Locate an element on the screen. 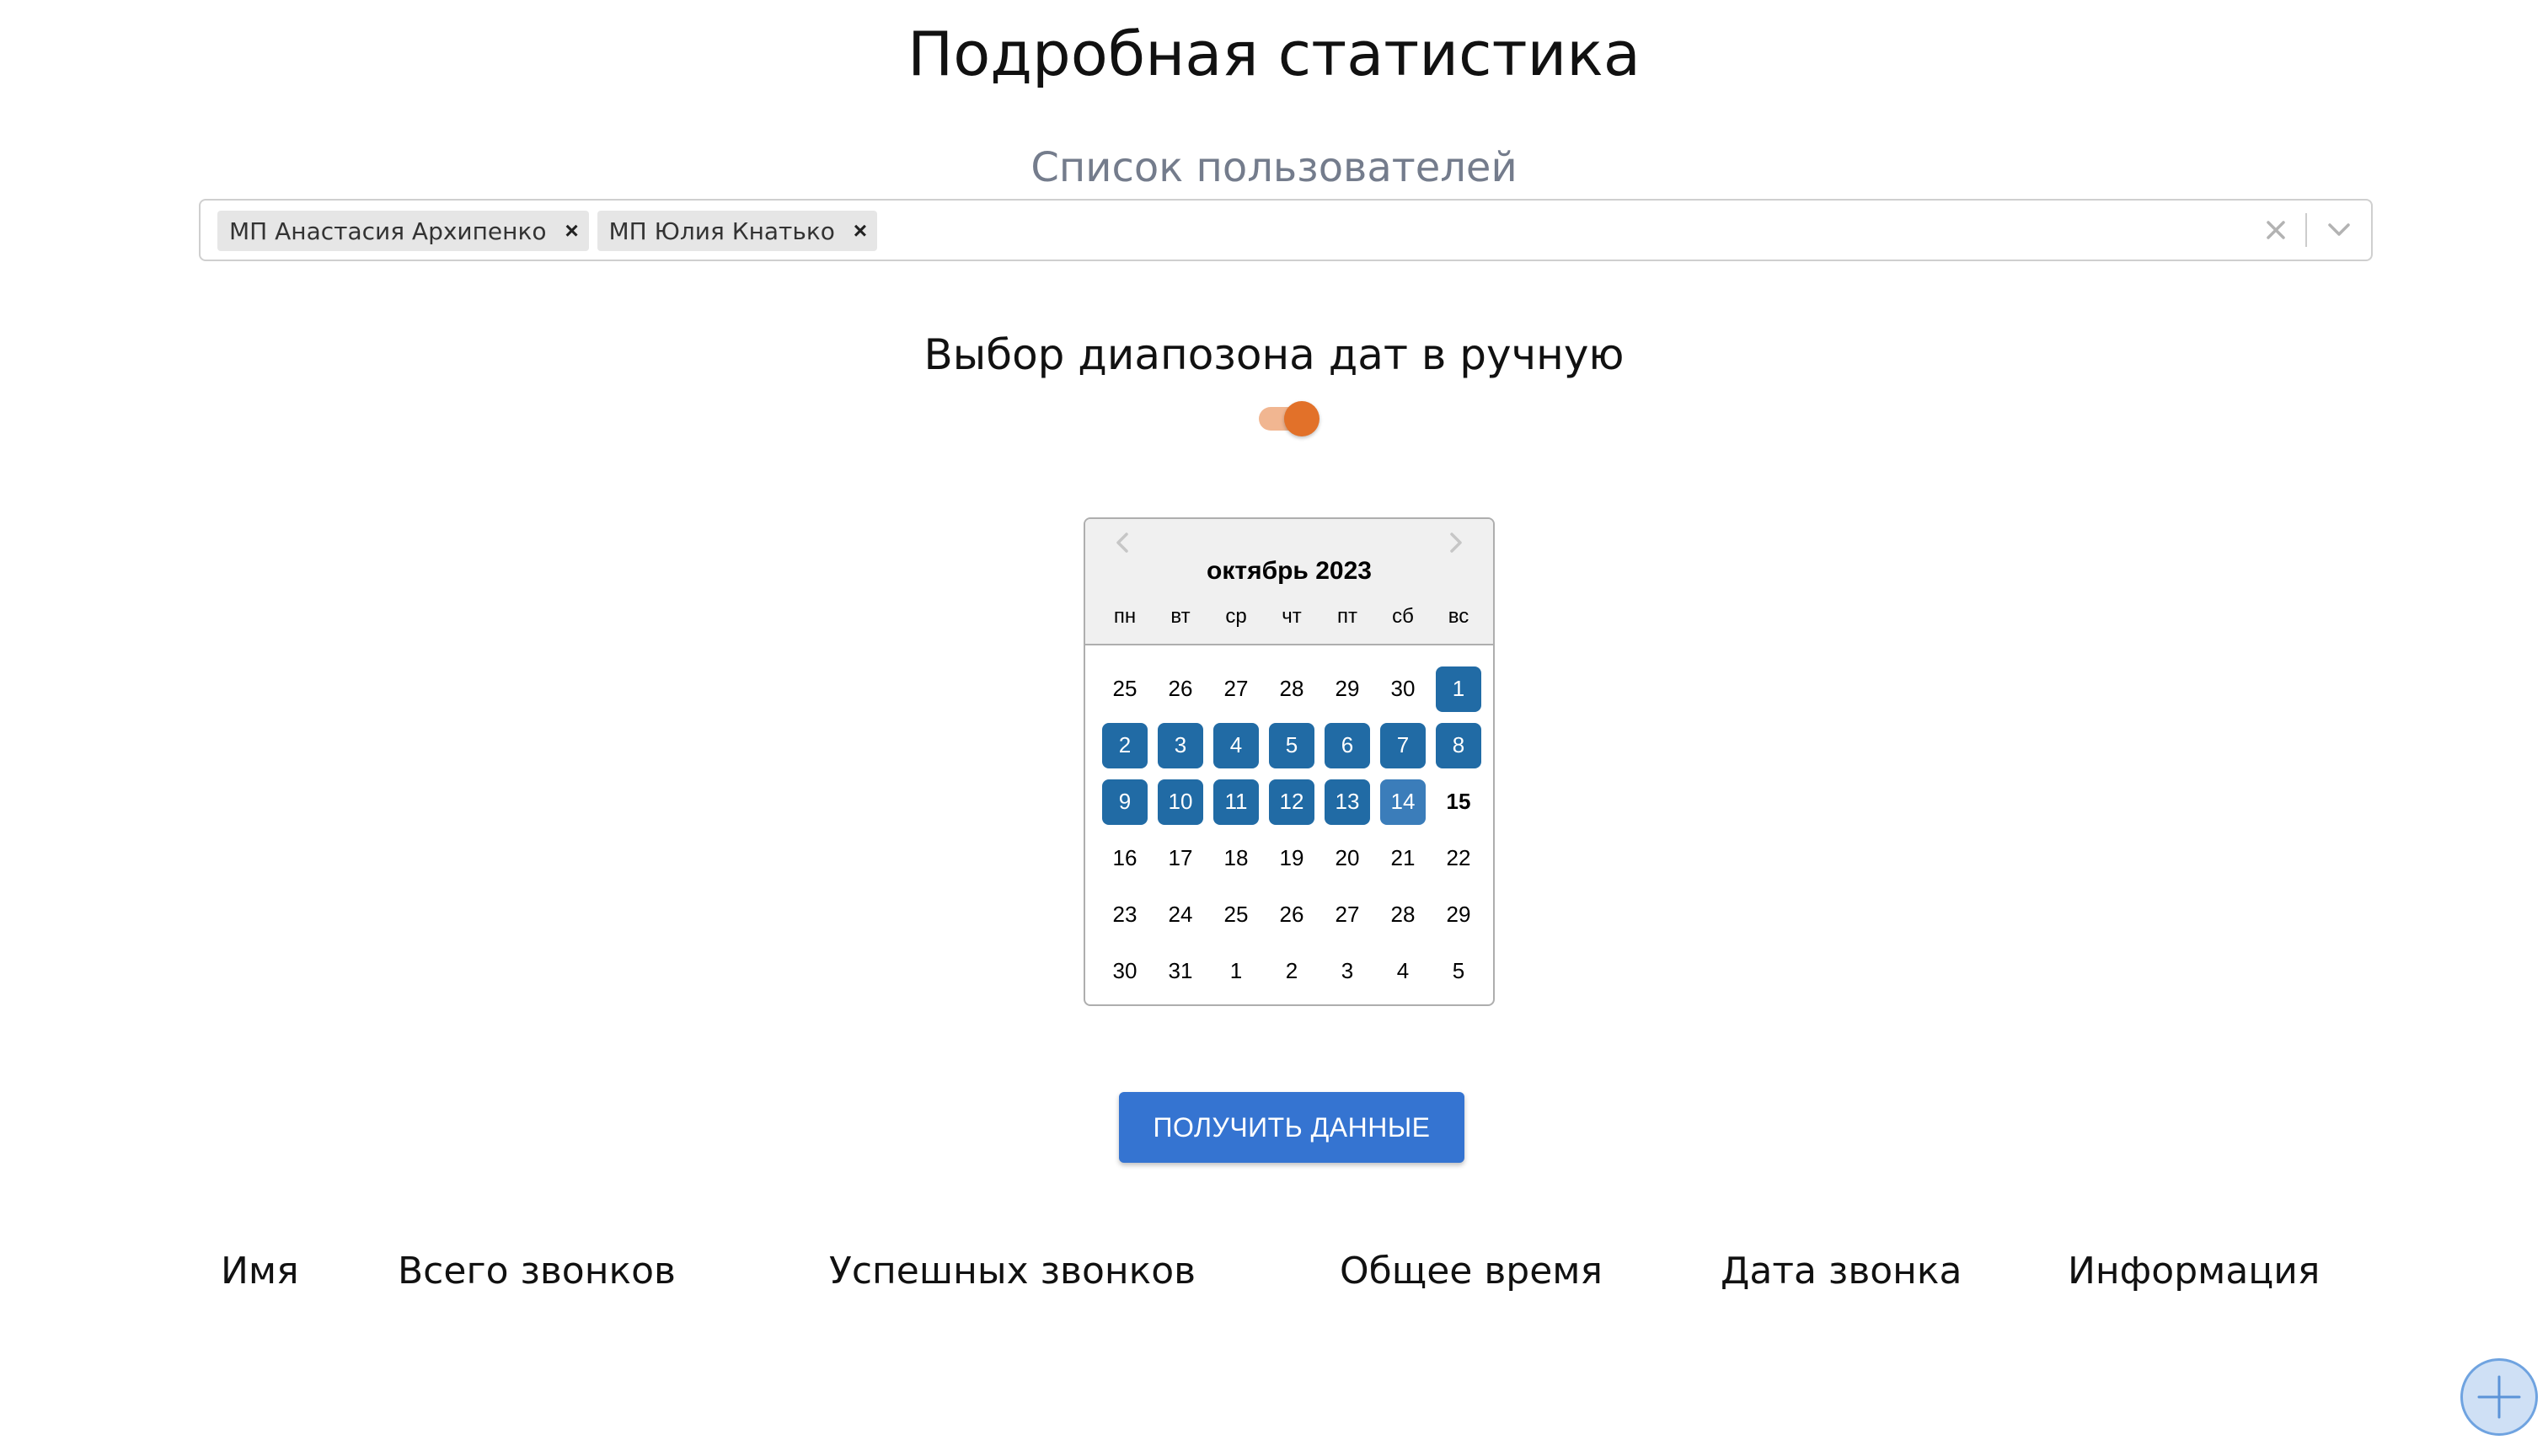 The width and height of the screenshot is (2548, 1456). calendar-day-number: 15 is located at coordinates (1458, 801).